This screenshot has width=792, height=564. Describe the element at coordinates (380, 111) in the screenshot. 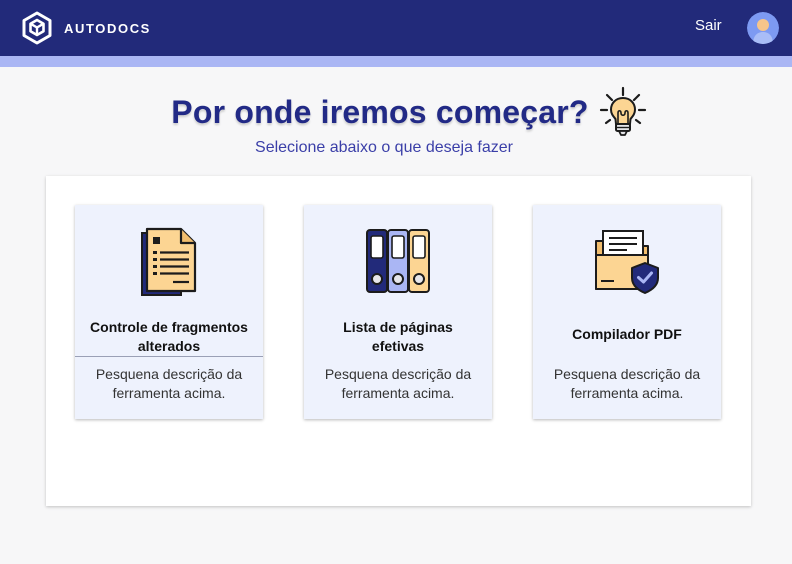

I see `page-title: Por onde iremos começar?` at that location.